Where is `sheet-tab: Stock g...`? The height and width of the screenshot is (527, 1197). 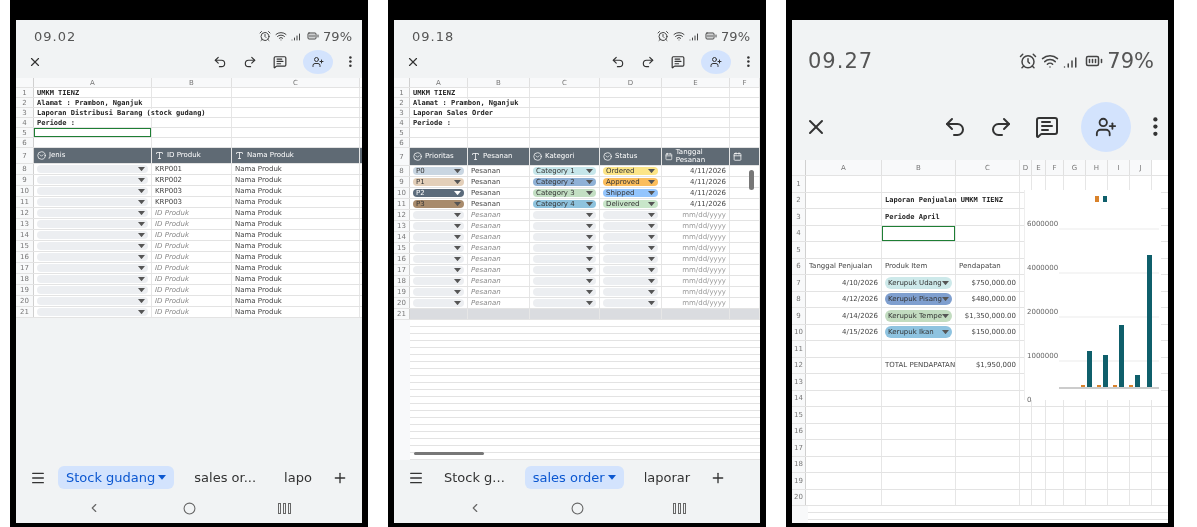
sheet-tab: Stock g... is located at coordinates (474, 477).